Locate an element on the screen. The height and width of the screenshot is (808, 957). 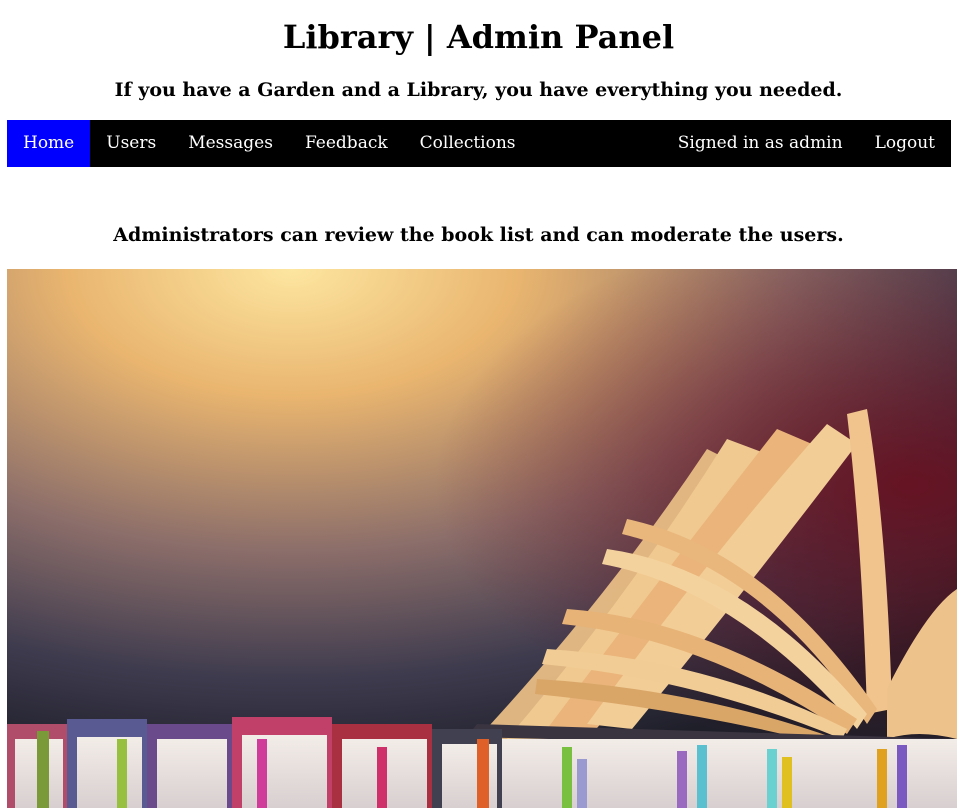
nav-home: Home is located at coordinates (49, 143).